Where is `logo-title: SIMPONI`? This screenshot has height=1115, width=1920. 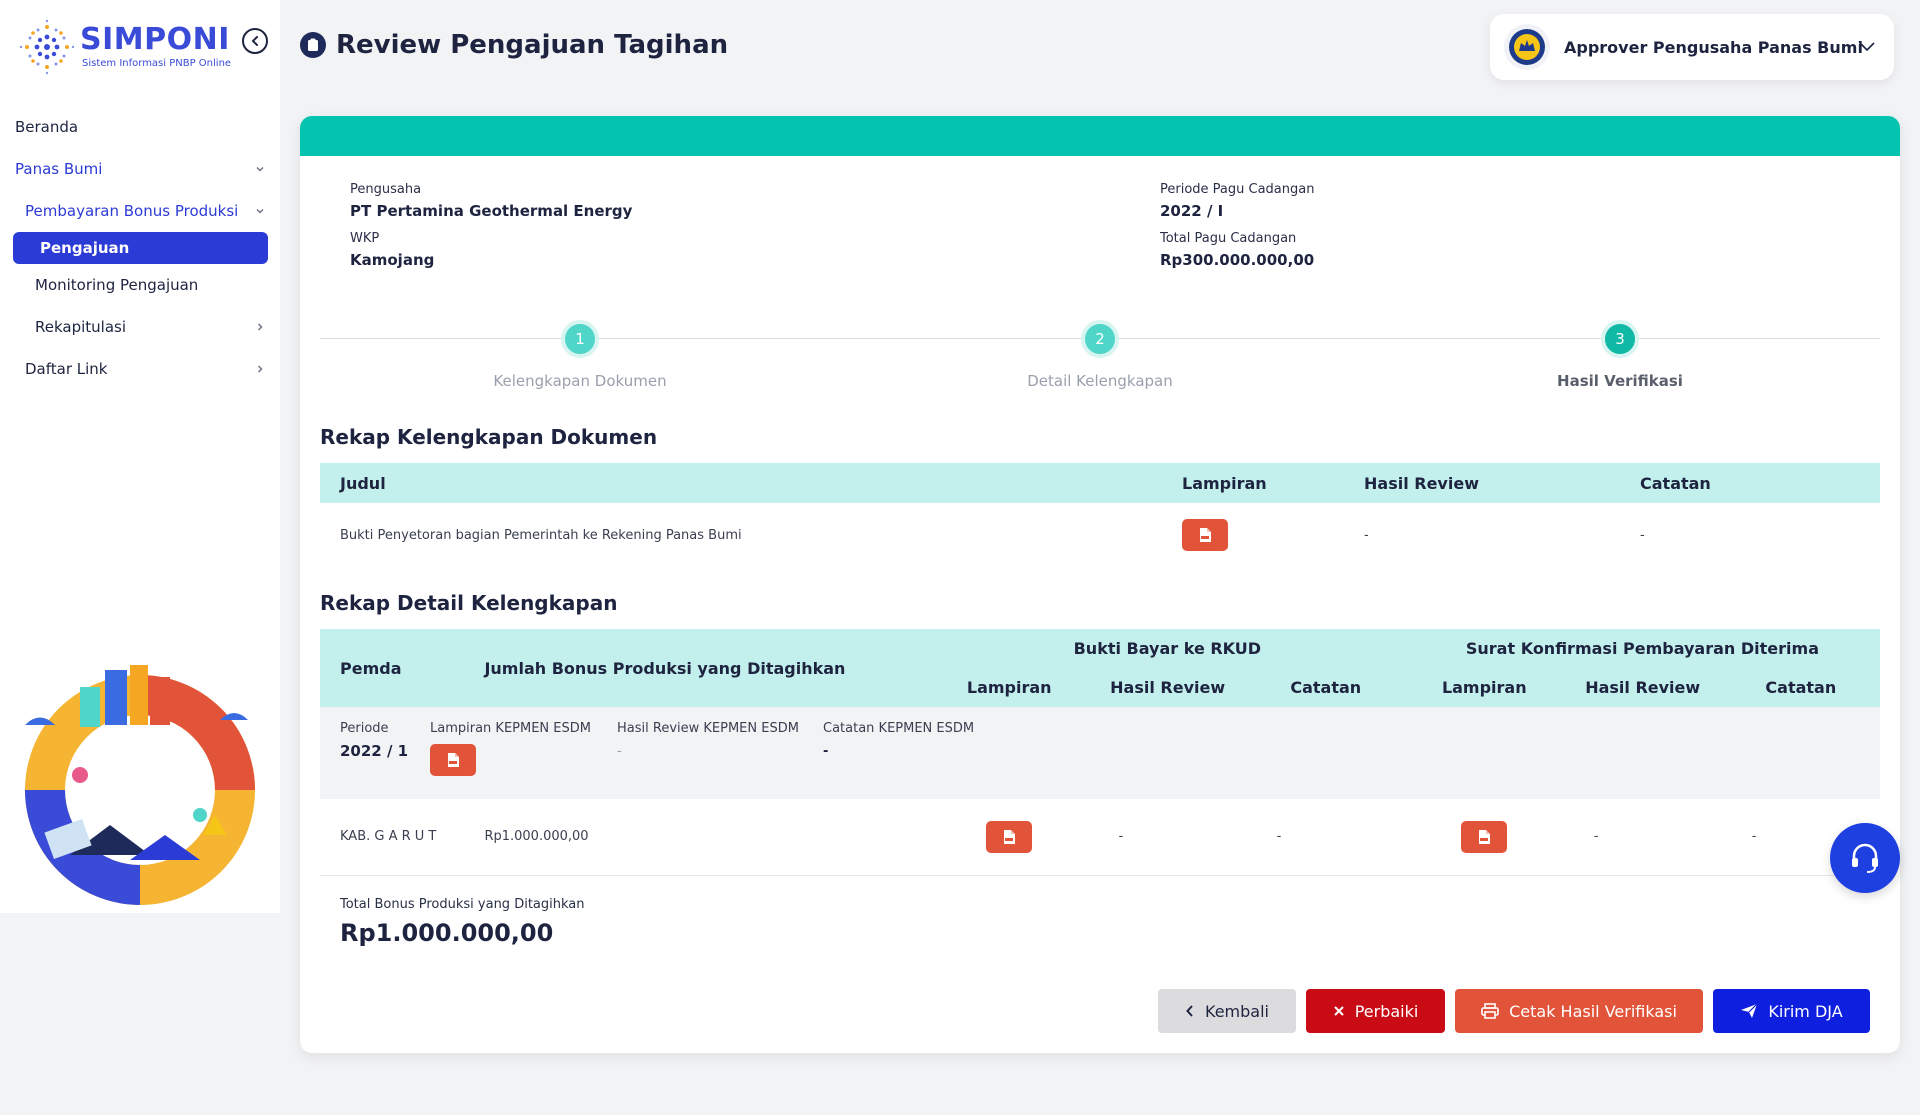 logo-title: SIMPONI is located at coordinates (155, 39).